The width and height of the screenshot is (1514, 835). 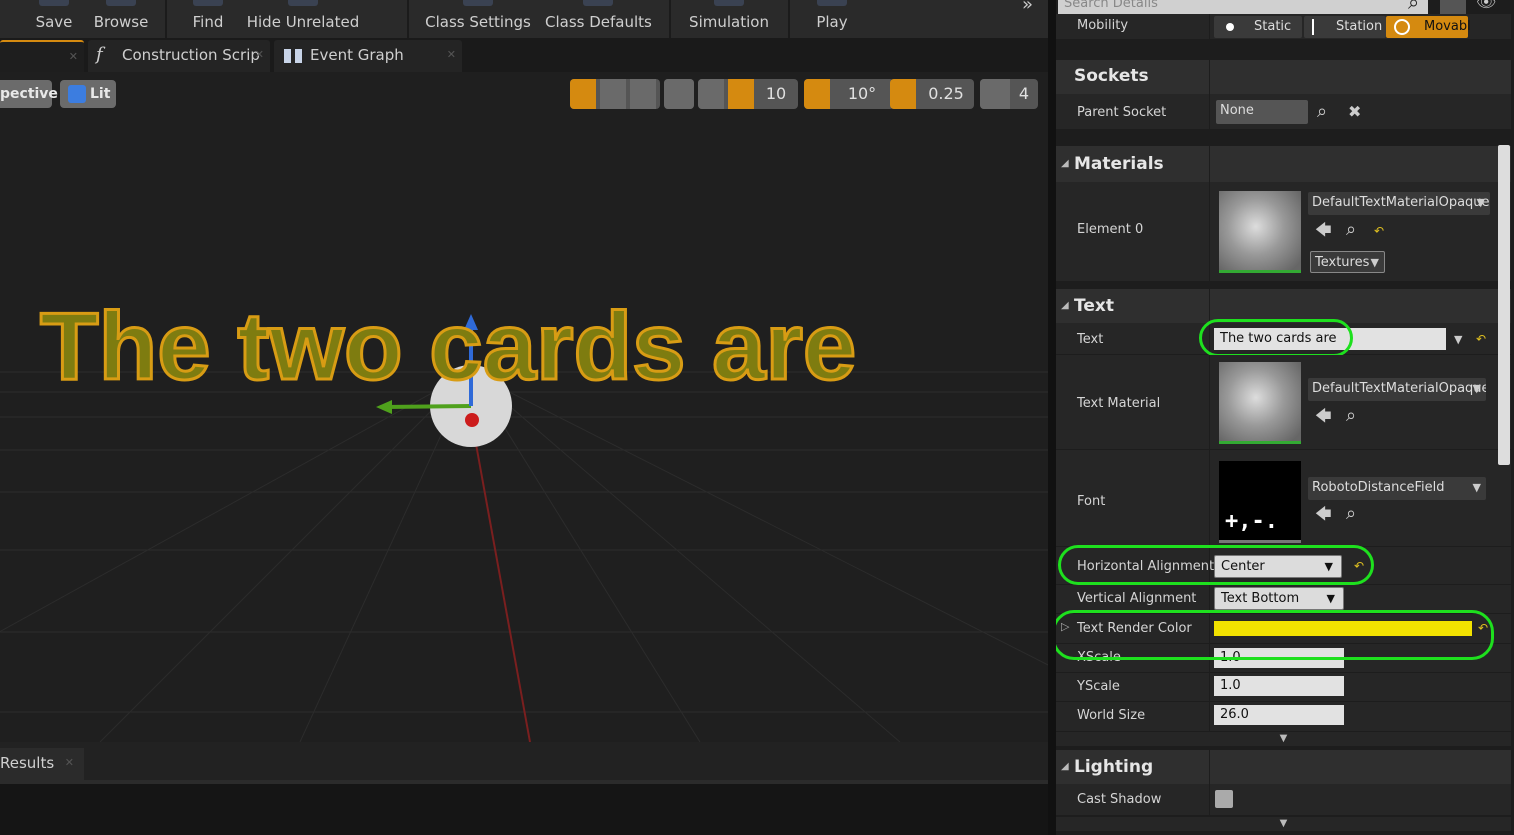 What do you see at coordinates (1279, 686) in the screenshot?
I see `yscale-input: 1.0` at bounding box center [1279, 686].